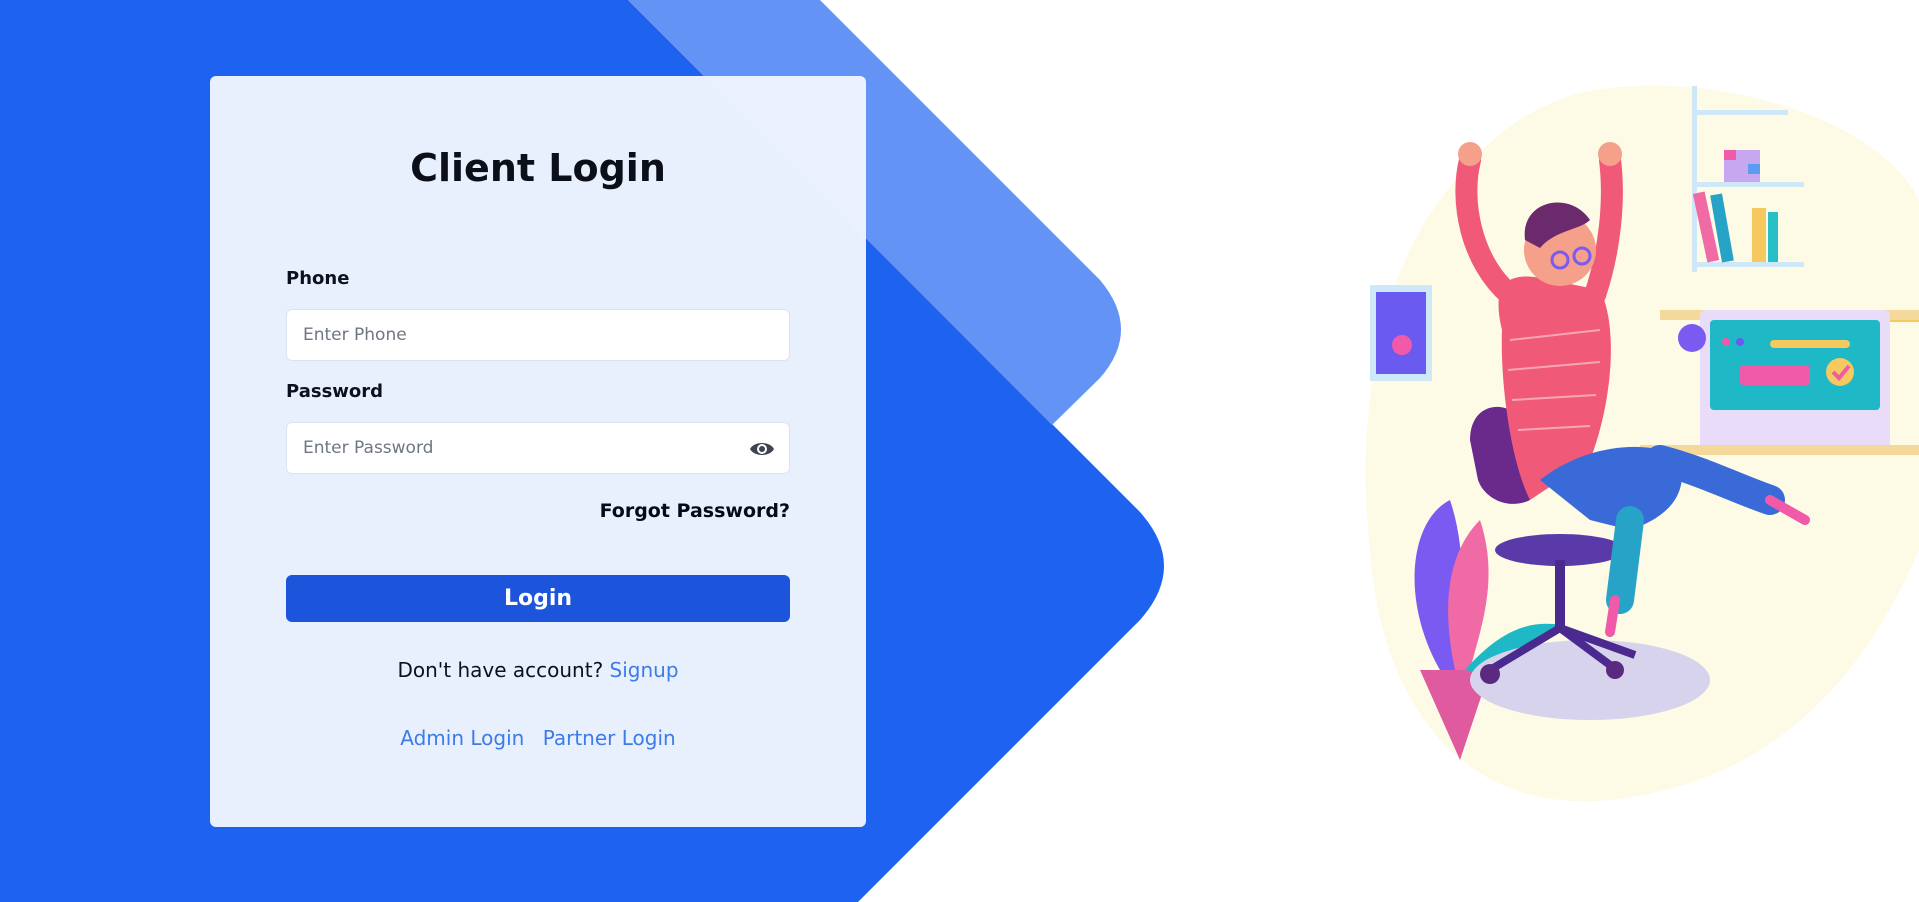 Image resolution: width=1919 pixels, height=902 pixels. I want to click on phone-field-container, so click(538, 335).